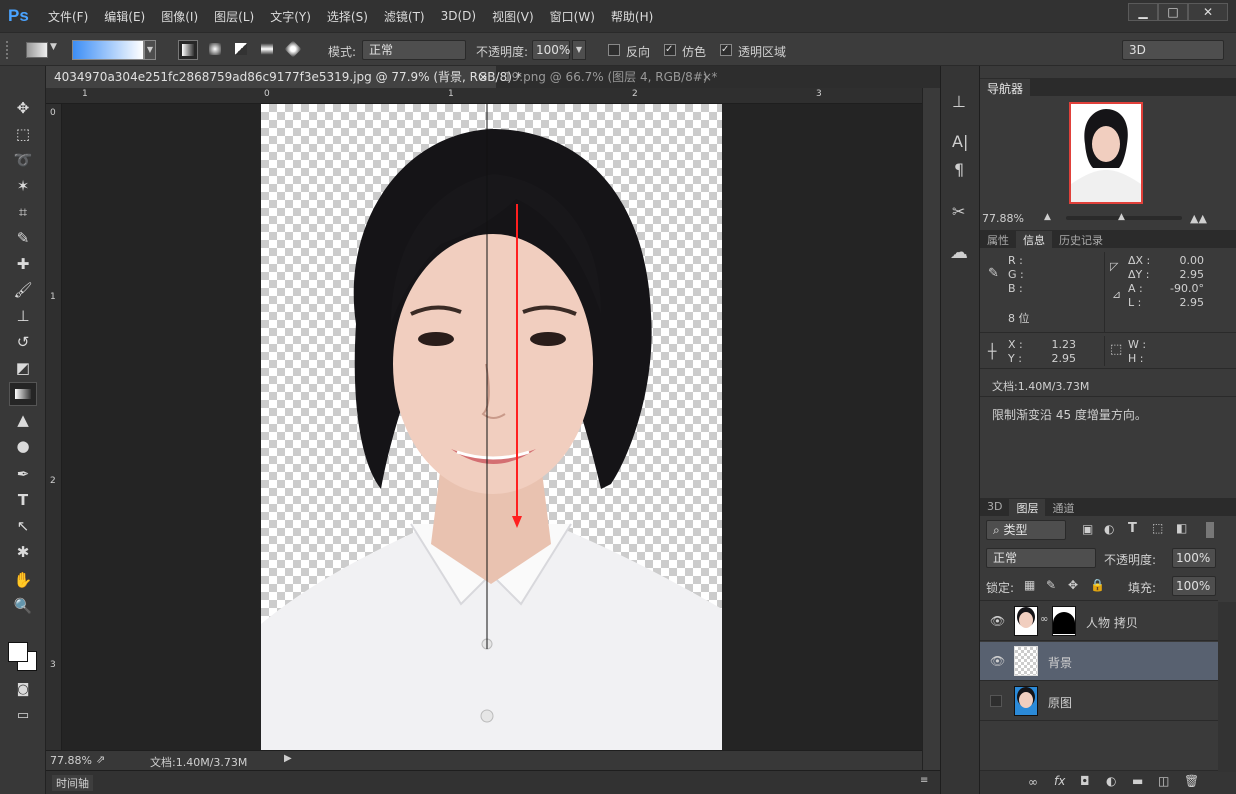 The width and height of the screenshot is (1236, 794). I want to click on reflected-gradient-button, so click(268, 50).